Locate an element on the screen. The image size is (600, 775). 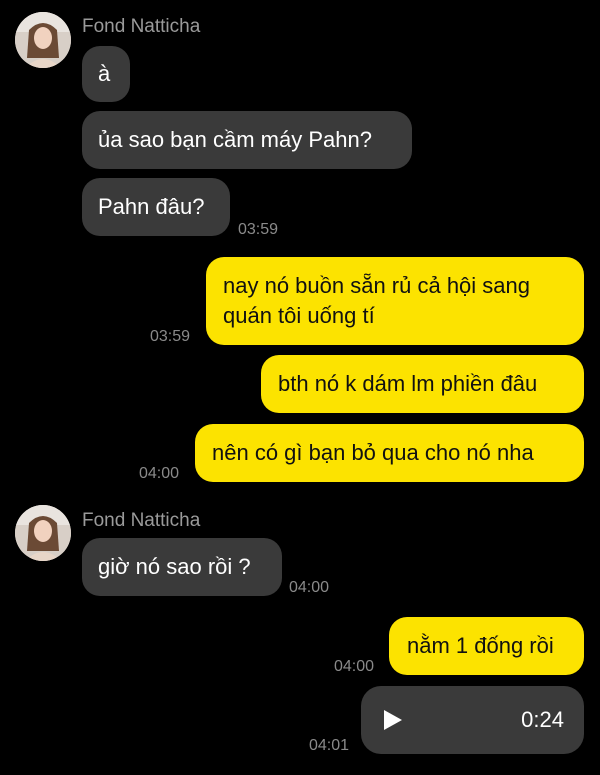
play-icon is located at coordinates (393, 722).